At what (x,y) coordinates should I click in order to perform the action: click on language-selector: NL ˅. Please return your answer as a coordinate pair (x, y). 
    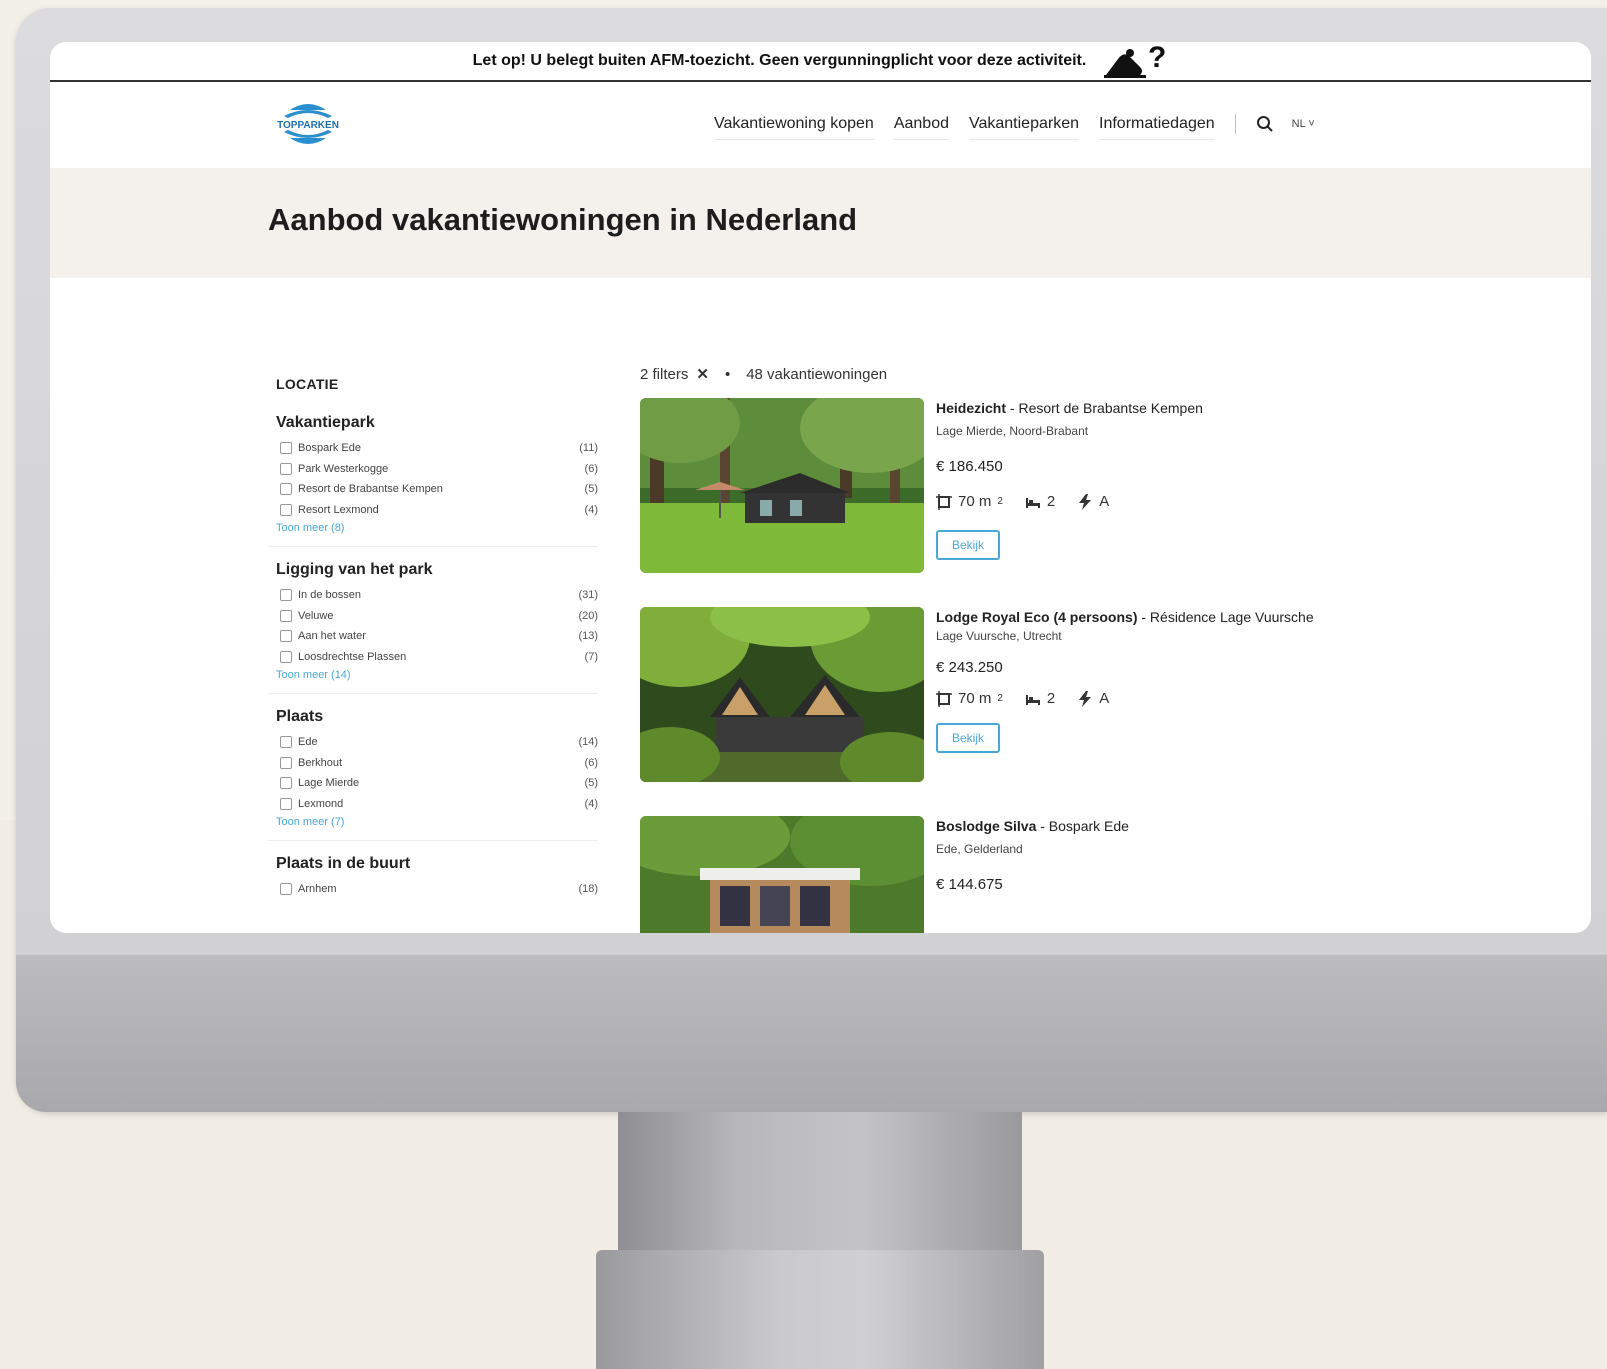
    Looking at the image, I should click on (1303, 124).